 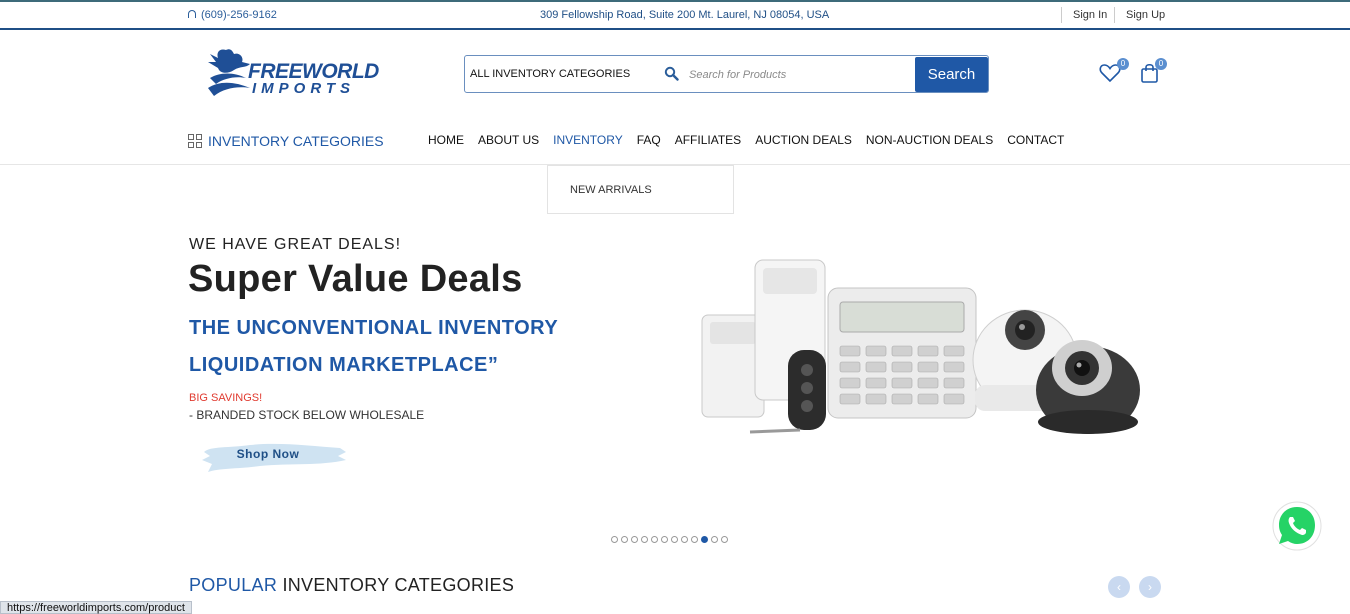 I want to click on dropdown-item-new-arrivals: NEW ARRIVALS, so click(x=611, y=190).